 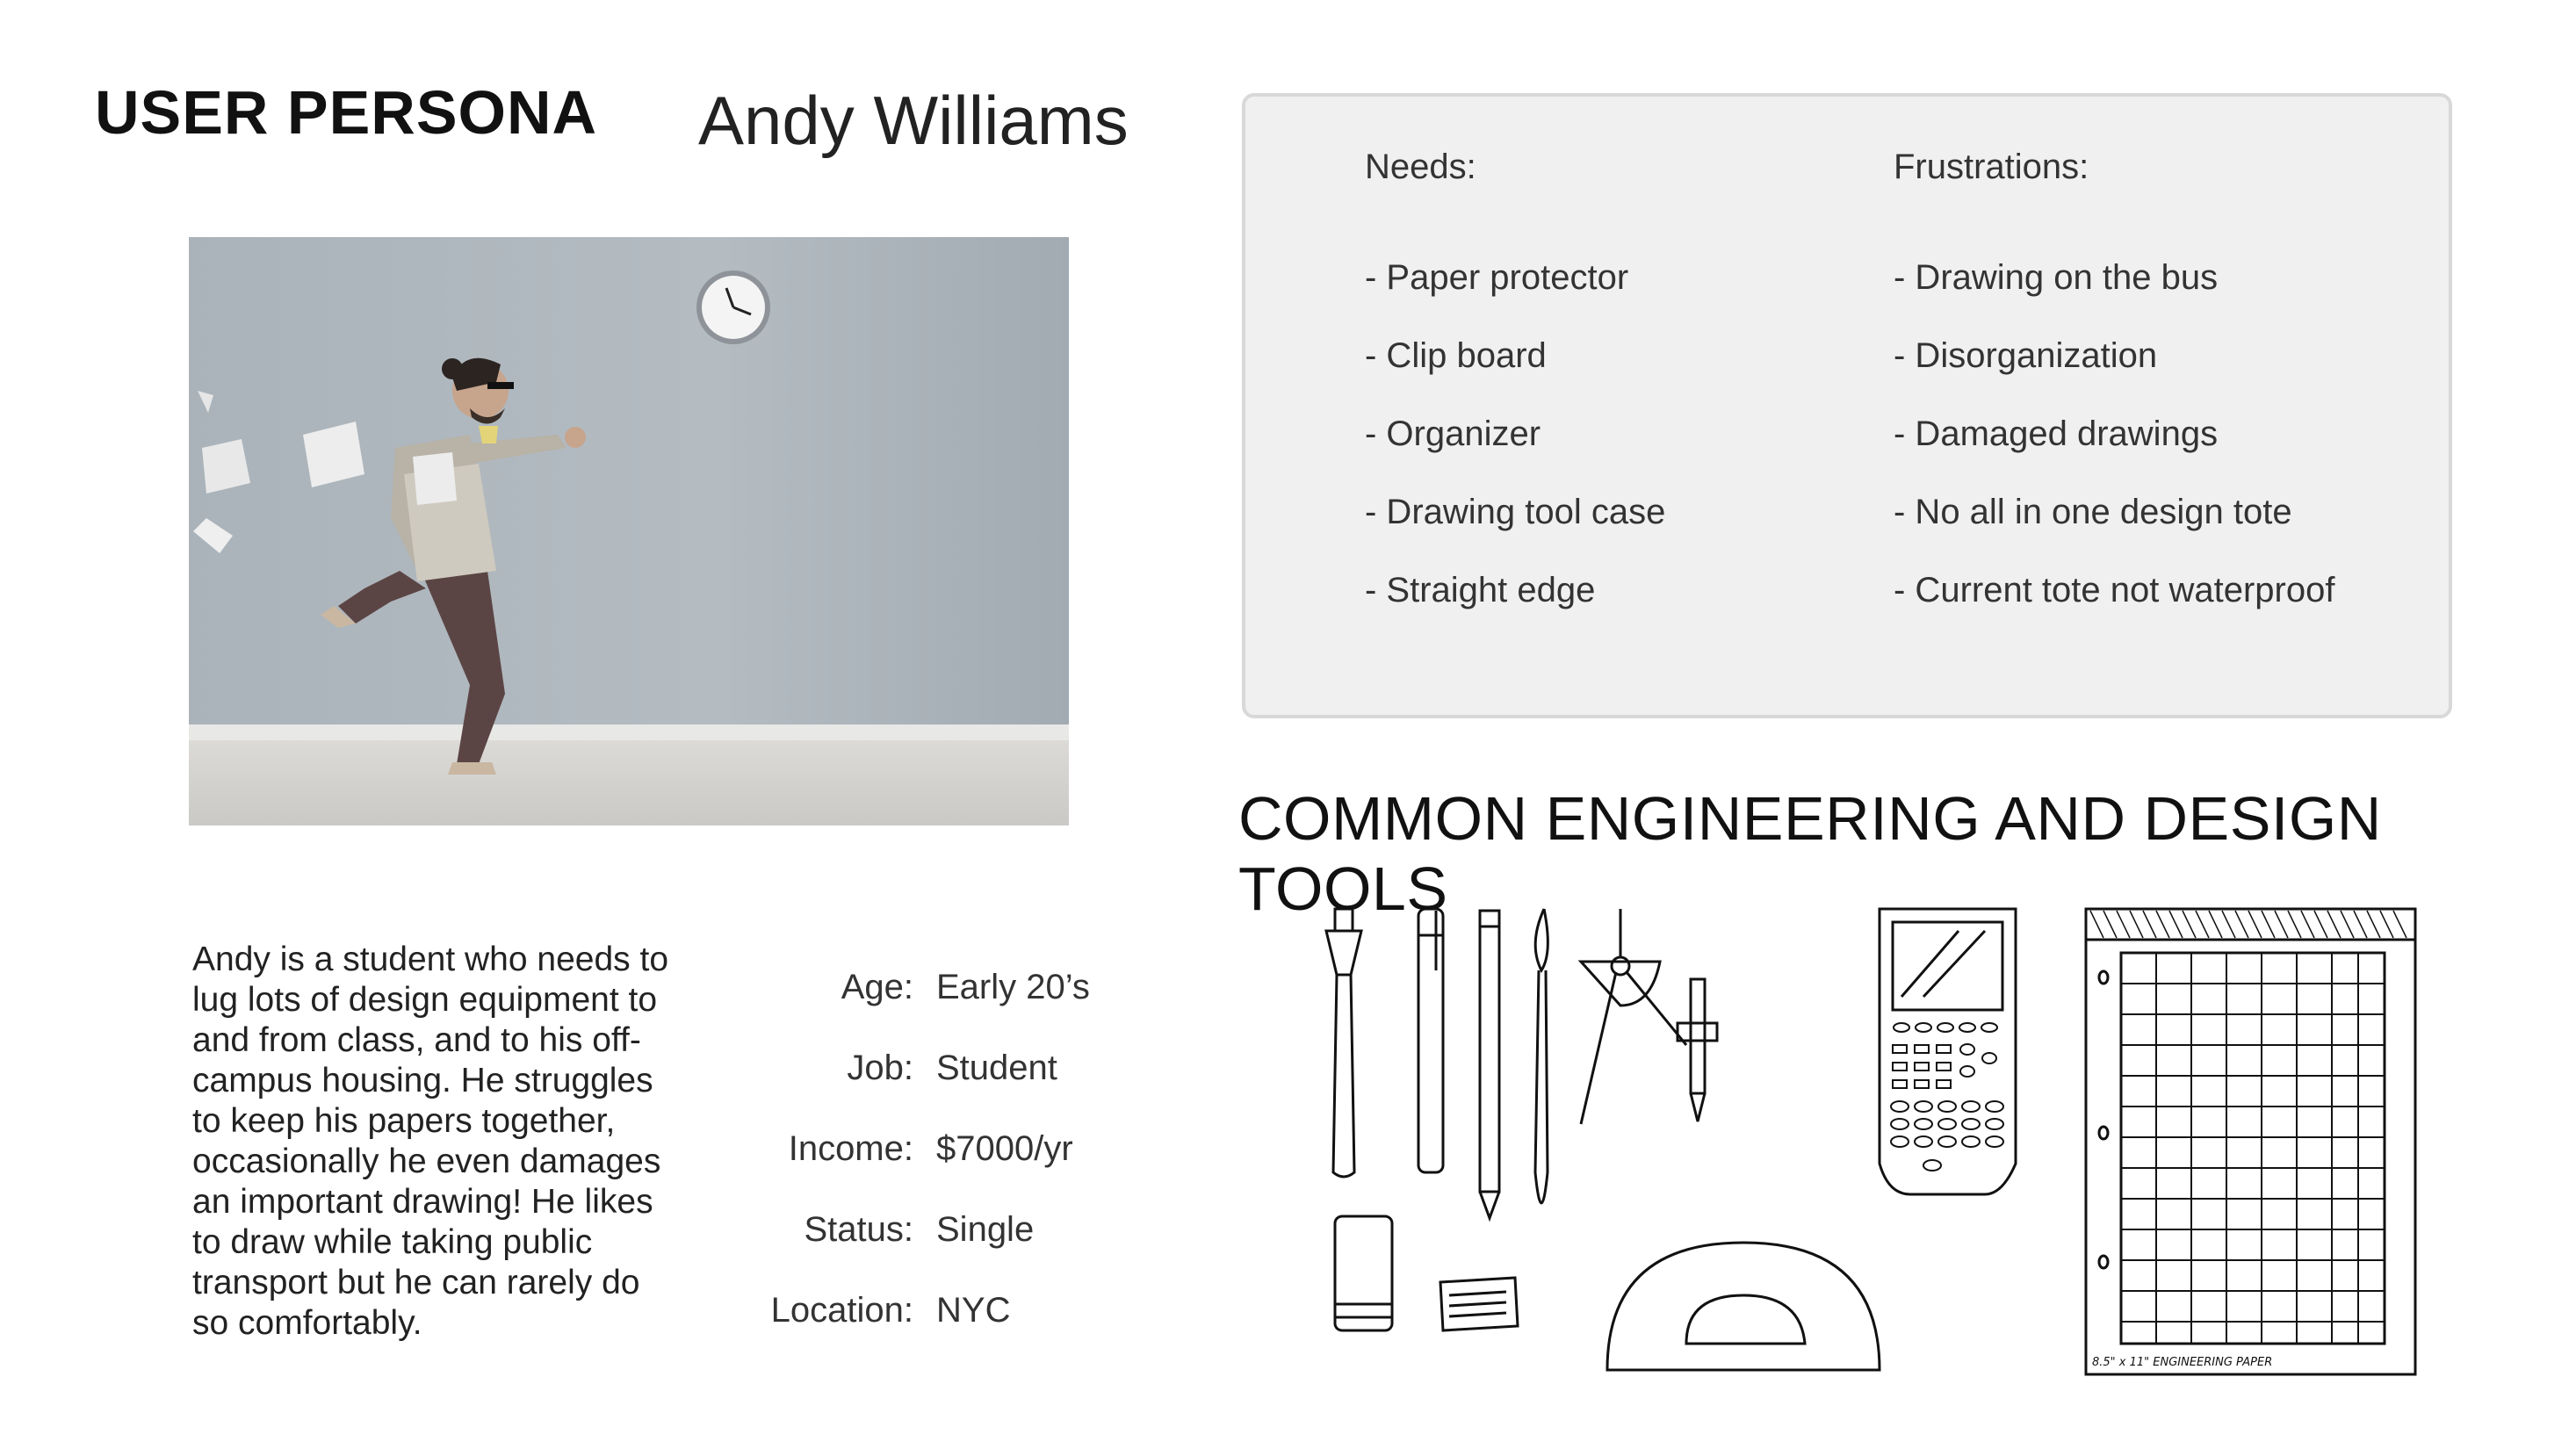 I want to click on list-item: - Damaged drawings, so click(x=2056, y=434).